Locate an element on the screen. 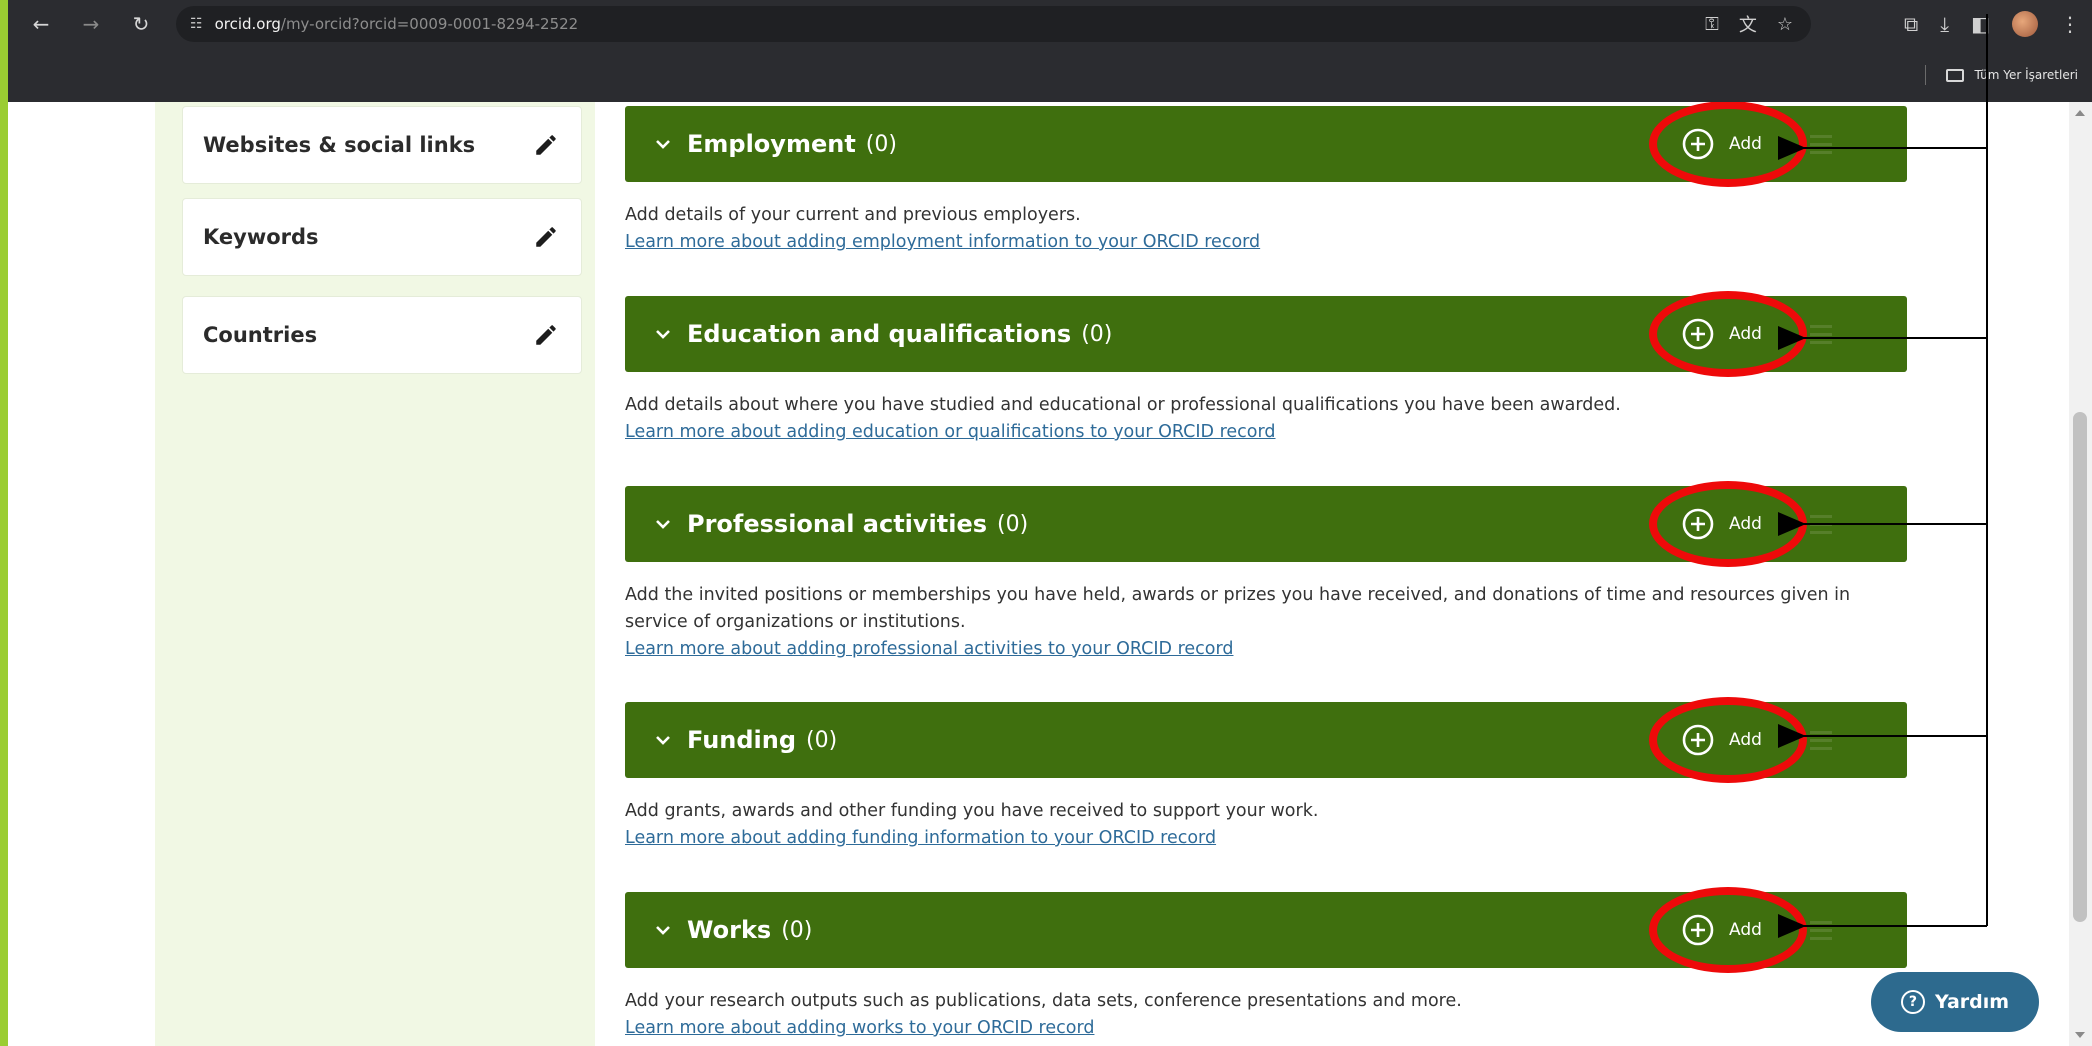 The image size is (2092, 1046). folder-icon is located at coordinates (1955, 75).